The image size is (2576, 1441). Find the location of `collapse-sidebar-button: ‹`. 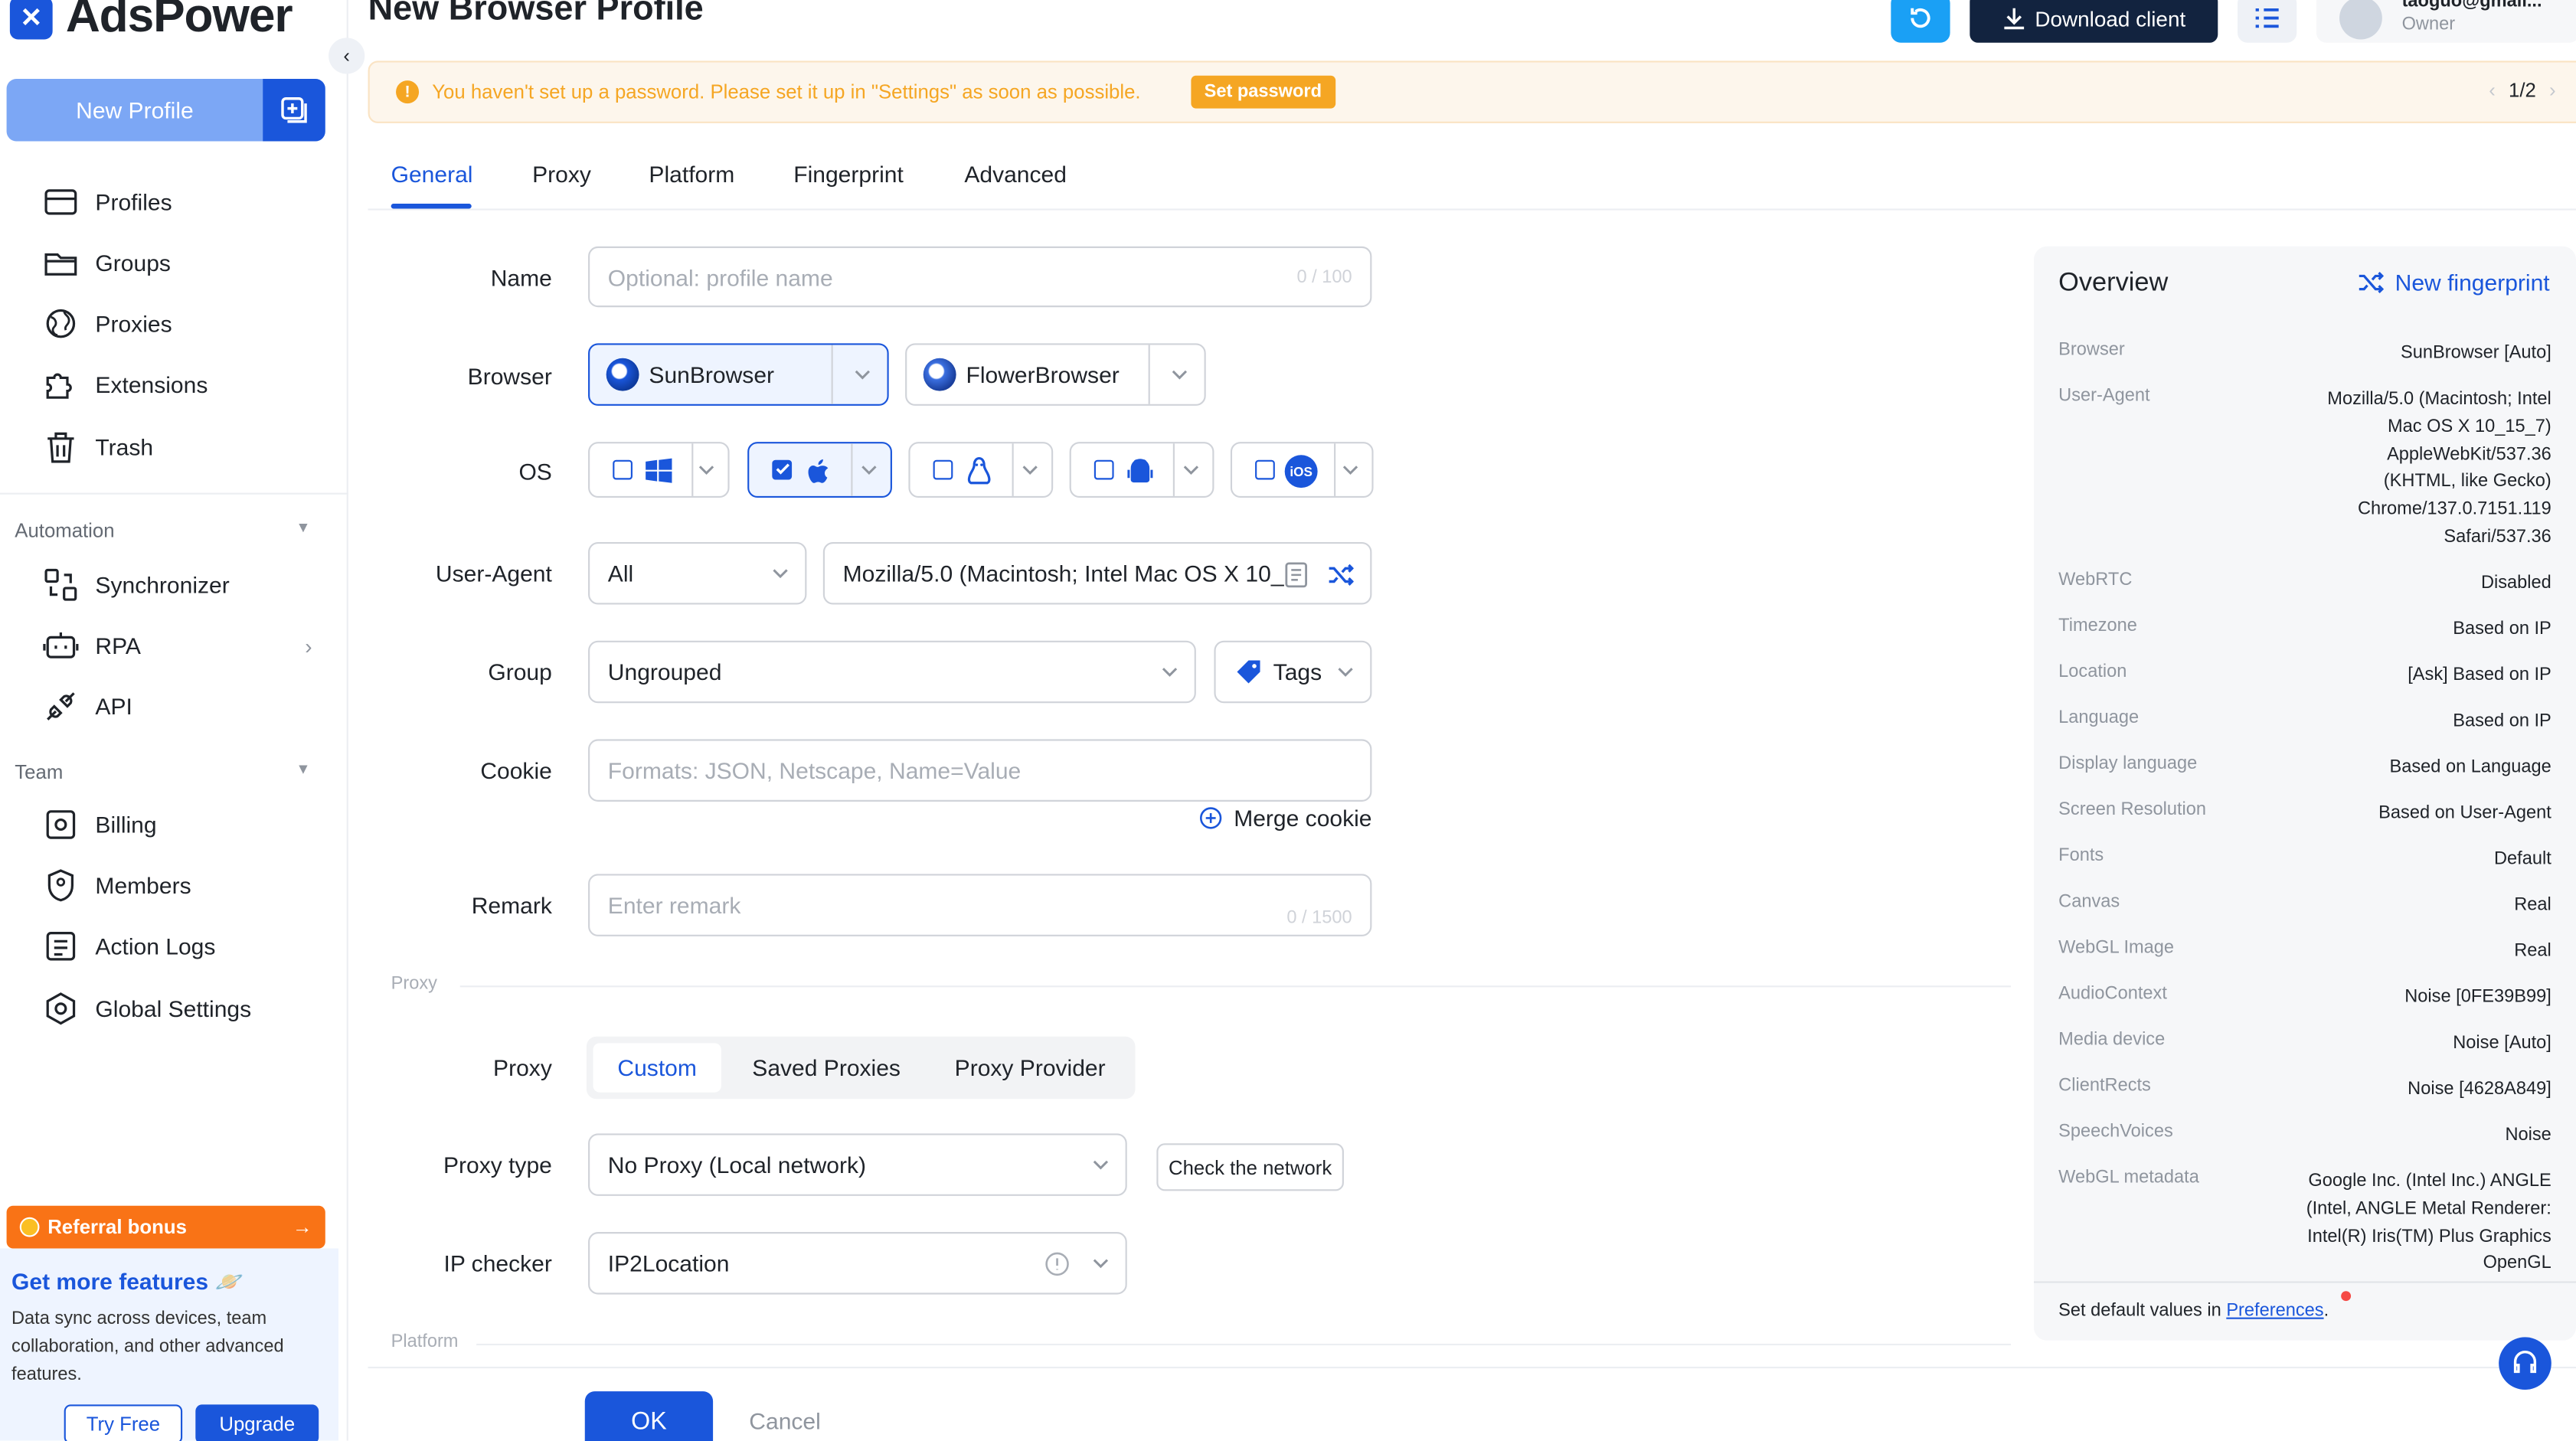

collapse-sidebar-button: ‹ is located at coordinates (347, 56).